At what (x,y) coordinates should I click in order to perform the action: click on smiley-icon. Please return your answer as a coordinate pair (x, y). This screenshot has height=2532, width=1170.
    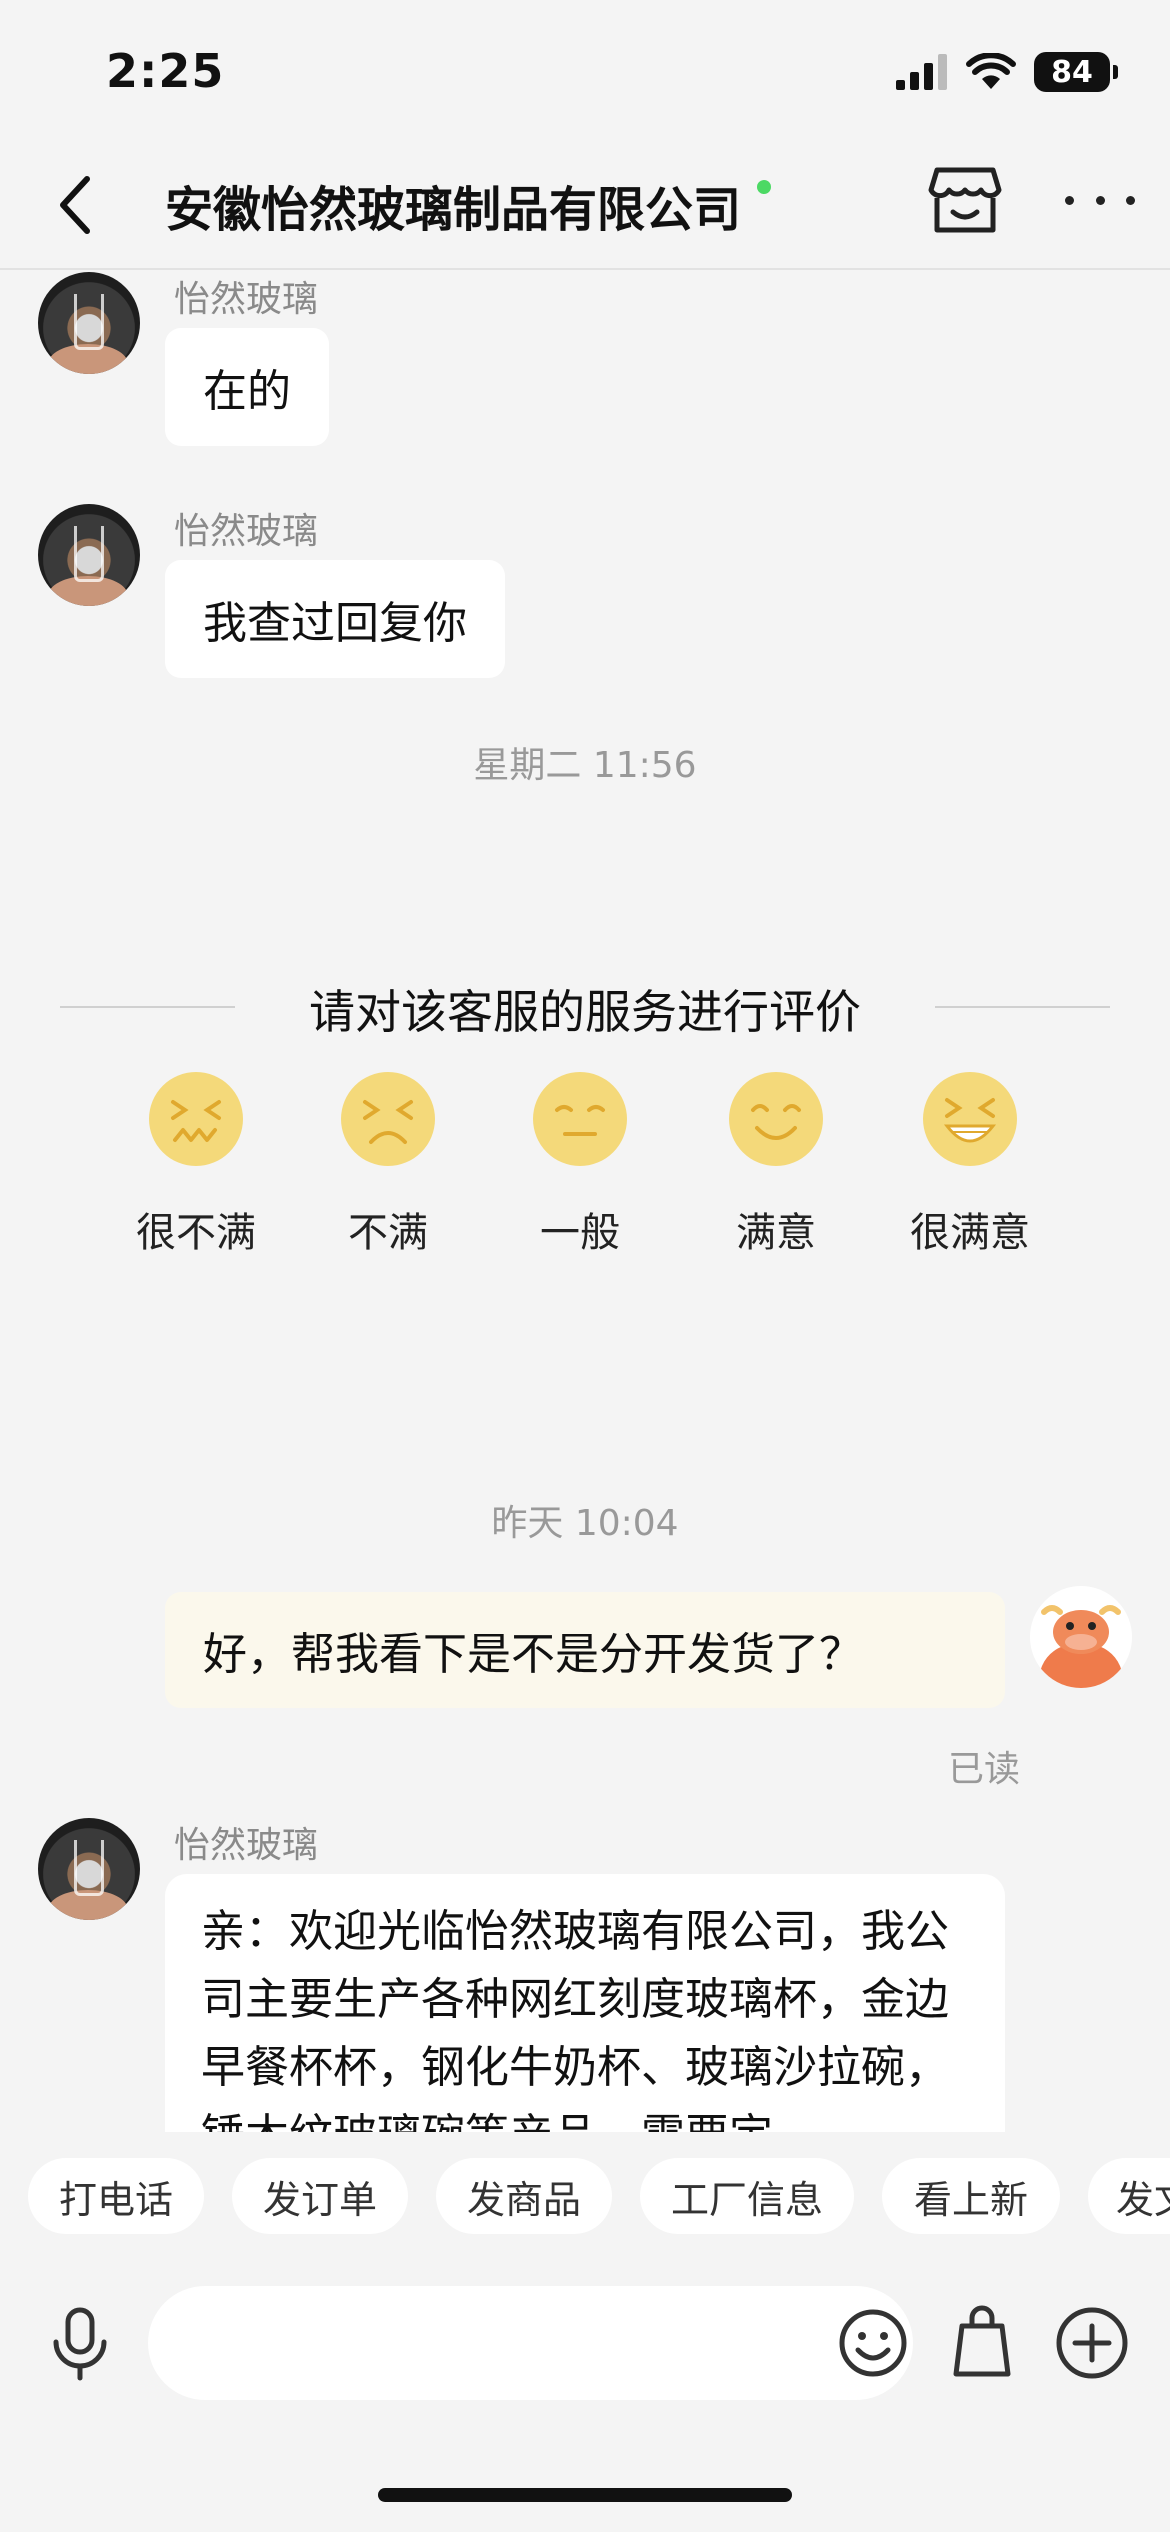
    Looking at the image, I should click on (873, 2343).